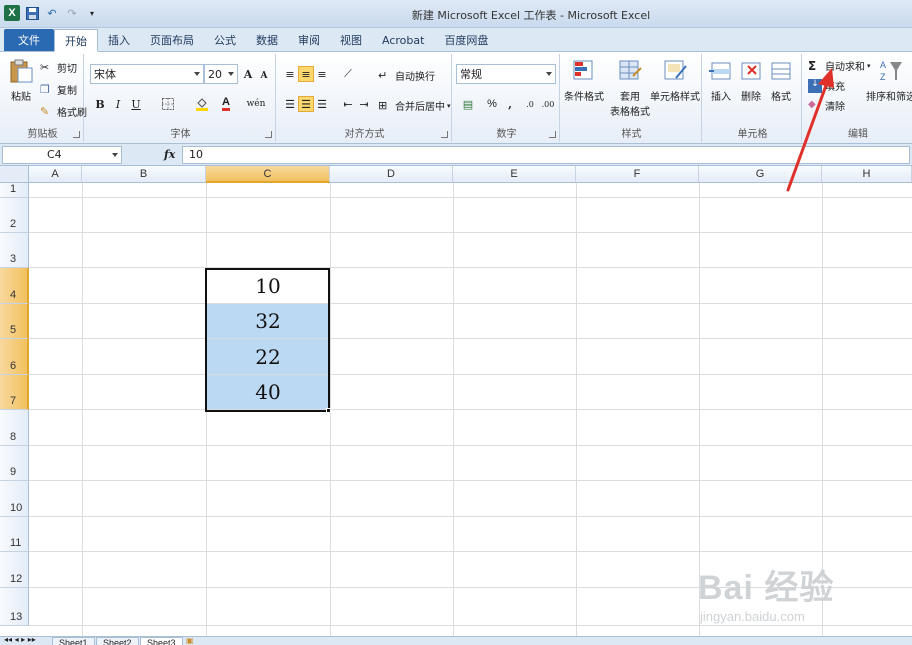  Describe the element at coordinates (781, 80) in the screenshot. I see `format-cells-button: 格式` at that location.